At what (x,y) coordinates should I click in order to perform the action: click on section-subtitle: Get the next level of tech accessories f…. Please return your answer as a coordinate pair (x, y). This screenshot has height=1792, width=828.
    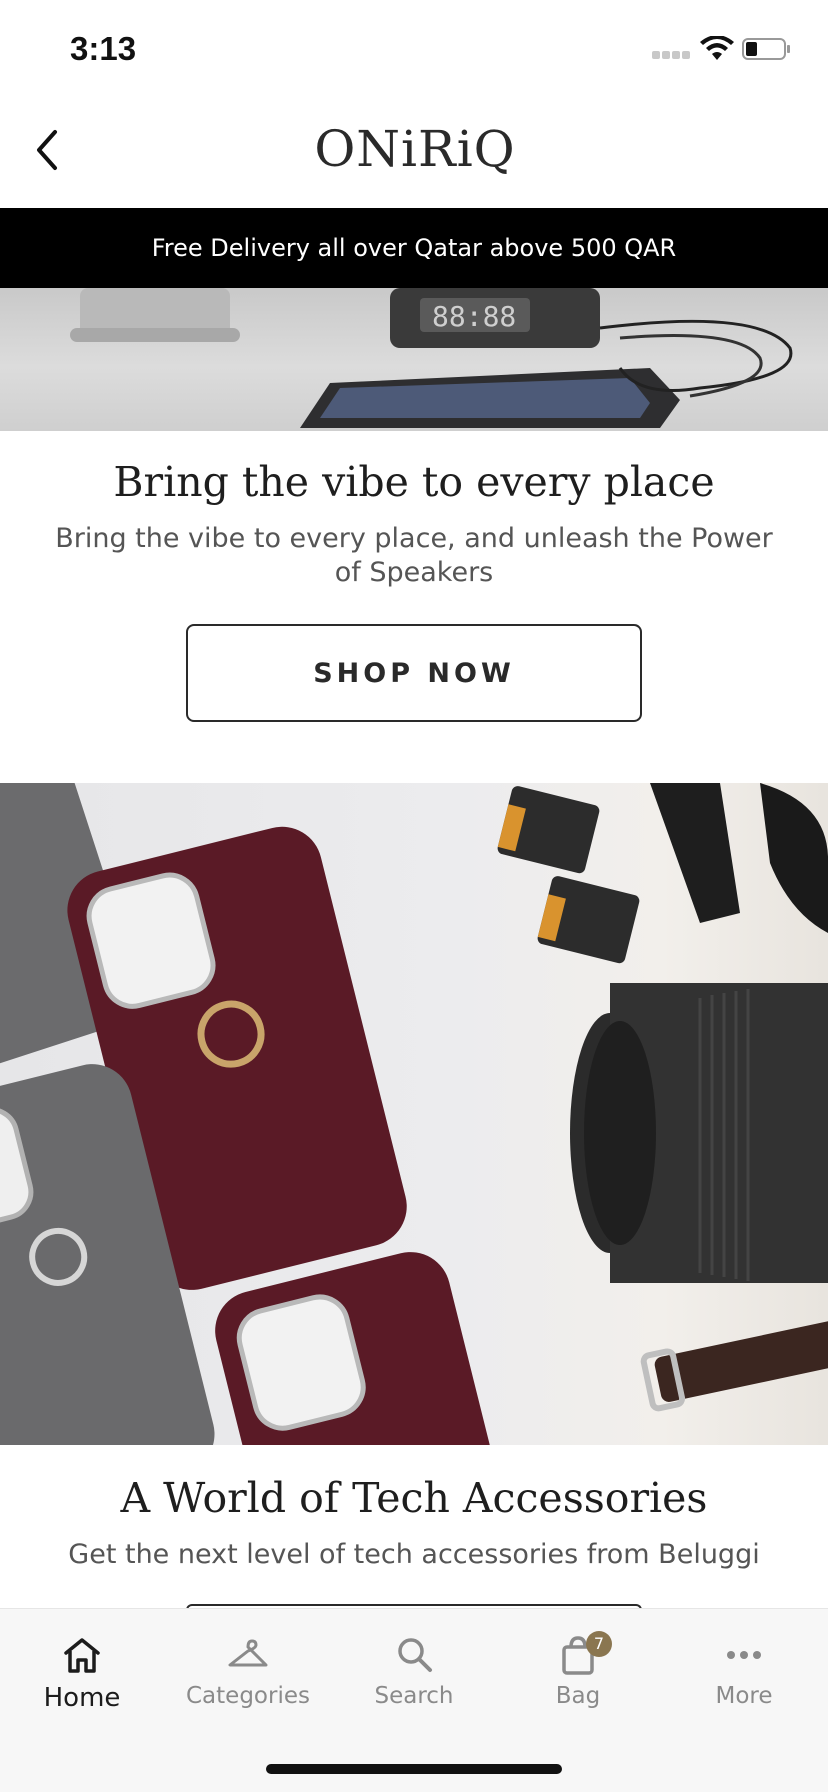
    Looking at the image, I should click on (414, 1554).